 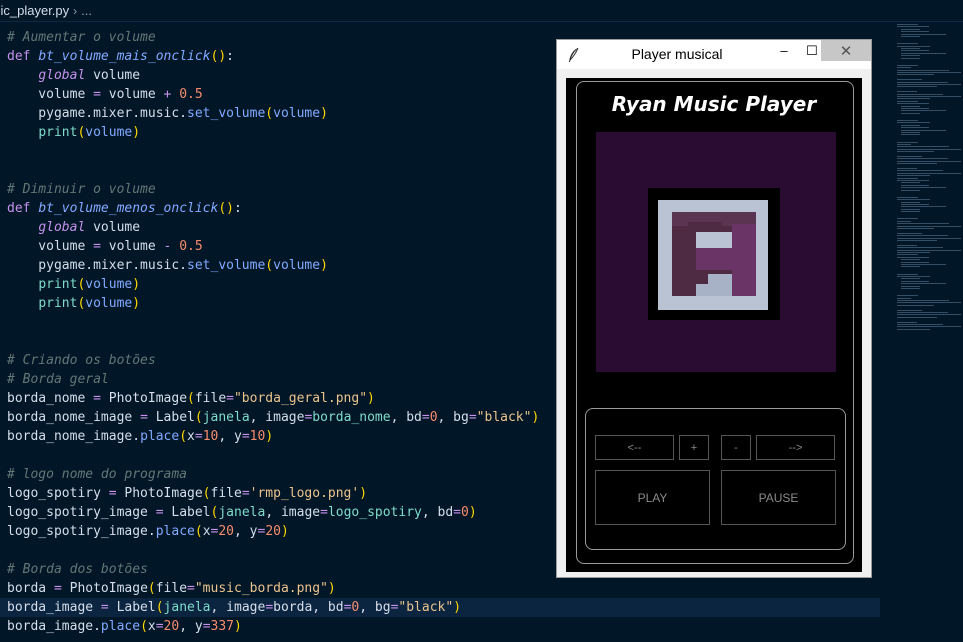 What do you see at coordinates (694, 447) in the screenshot?
I see `volume-up-button: +` at bounding box center [694, 447].